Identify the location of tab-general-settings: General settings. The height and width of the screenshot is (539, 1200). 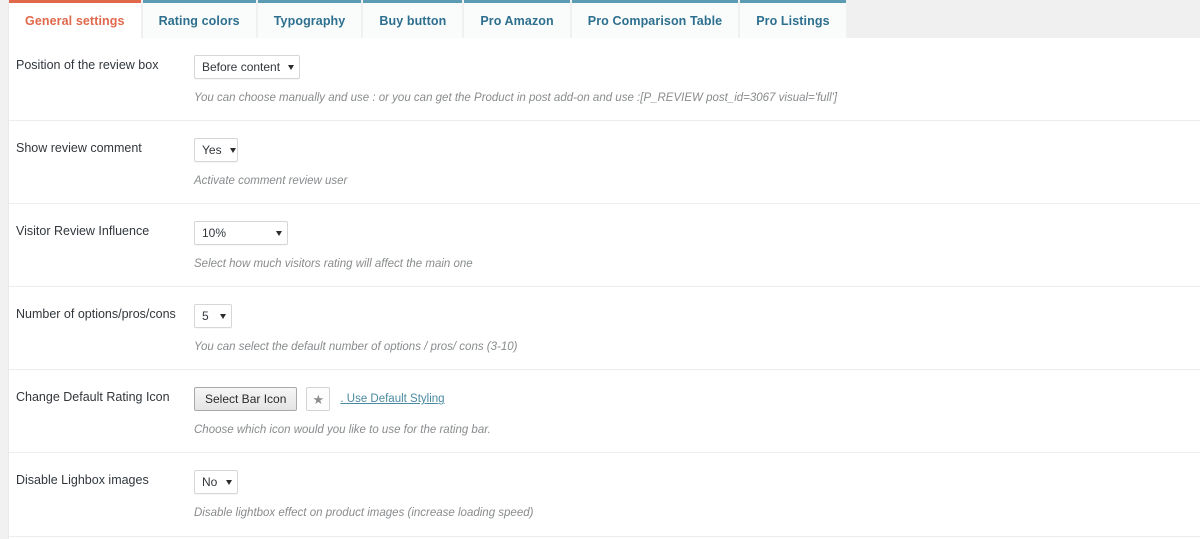
(75, 19).